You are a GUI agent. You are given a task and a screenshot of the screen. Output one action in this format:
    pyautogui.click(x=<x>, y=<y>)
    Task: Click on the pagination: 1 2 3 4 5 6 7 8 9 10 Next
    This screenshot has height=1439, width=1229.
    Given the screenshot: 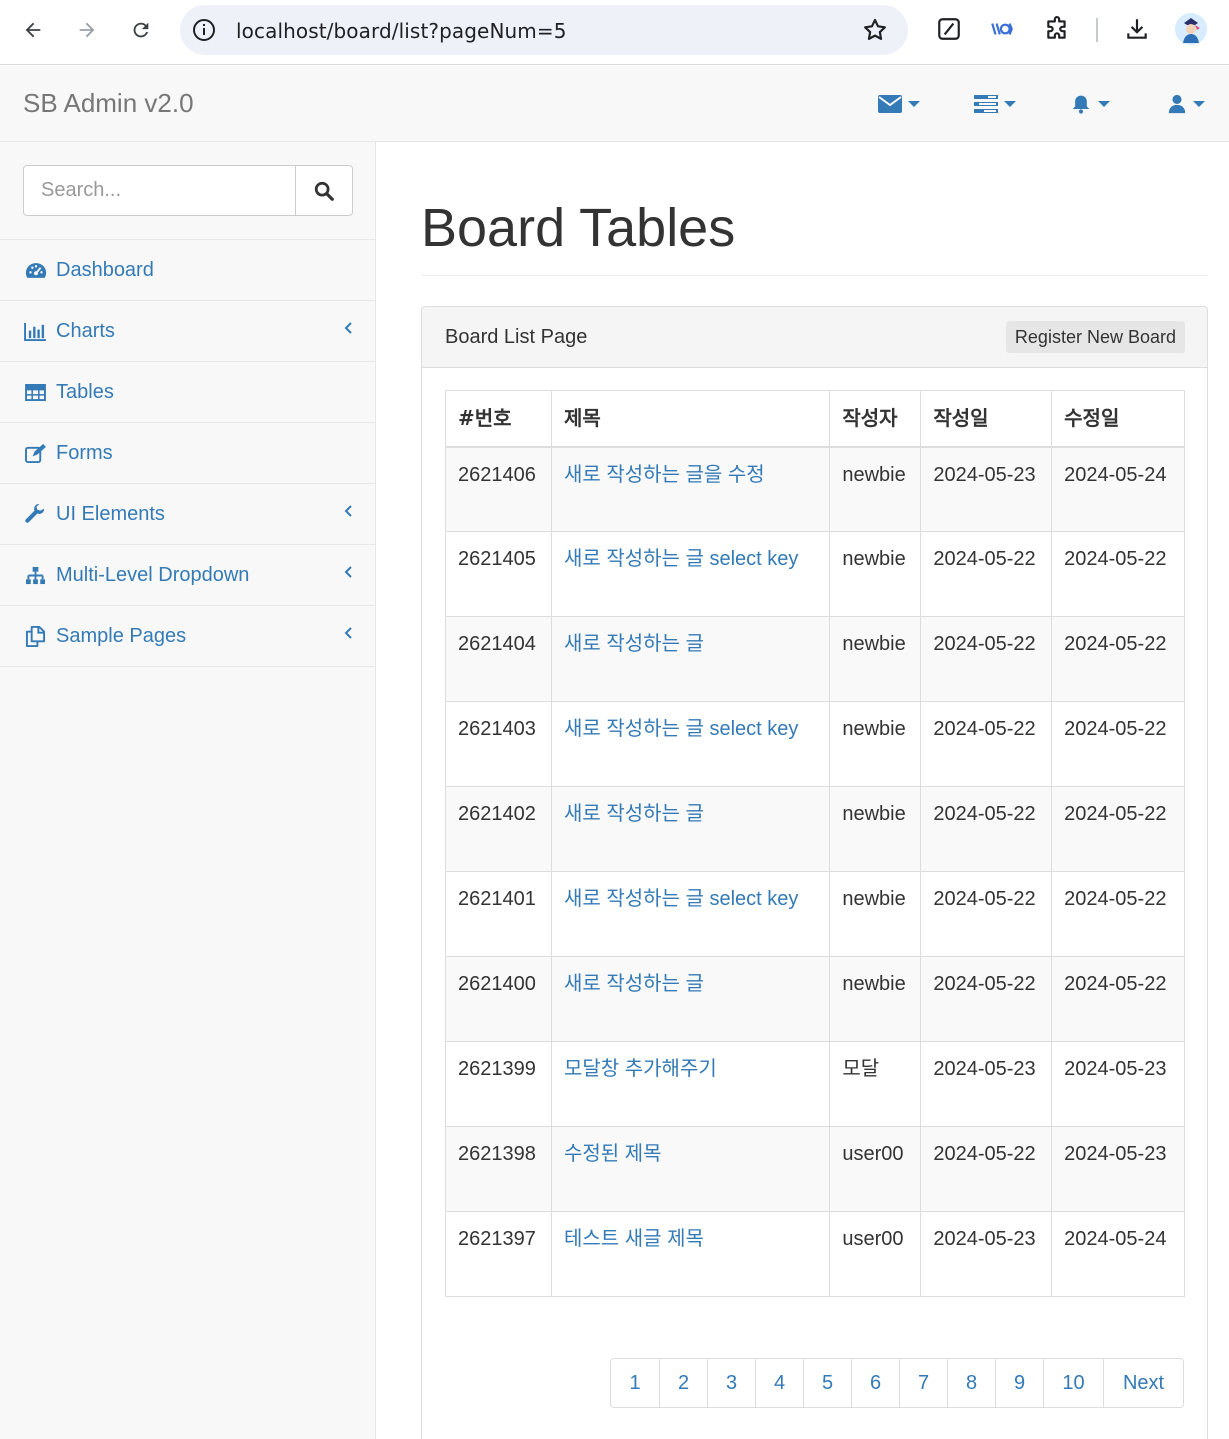 What is the action you would take?
    pyautogui.click(x=897, y=1383)
    